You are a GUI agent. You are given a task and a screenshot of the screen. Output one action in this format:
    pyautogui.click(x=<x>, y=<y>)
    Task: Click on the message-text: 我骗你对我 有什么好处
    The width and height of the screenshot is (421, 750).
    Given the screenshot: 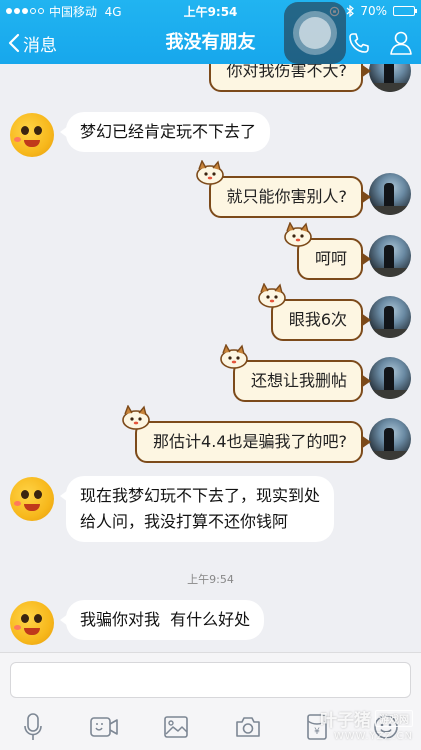 What is the action you would take?
    pyautogui.click(x=165, y=619)
    